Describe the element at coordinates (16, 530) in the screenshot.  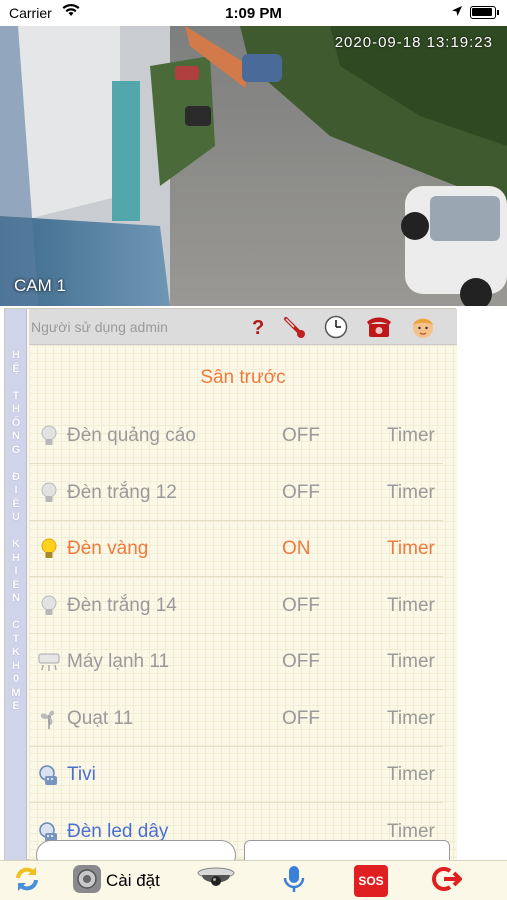
I see `sidebar-vertical-label: HỆTHỐNGĐIỀUKHIỂNCTKH0ME` at that location.